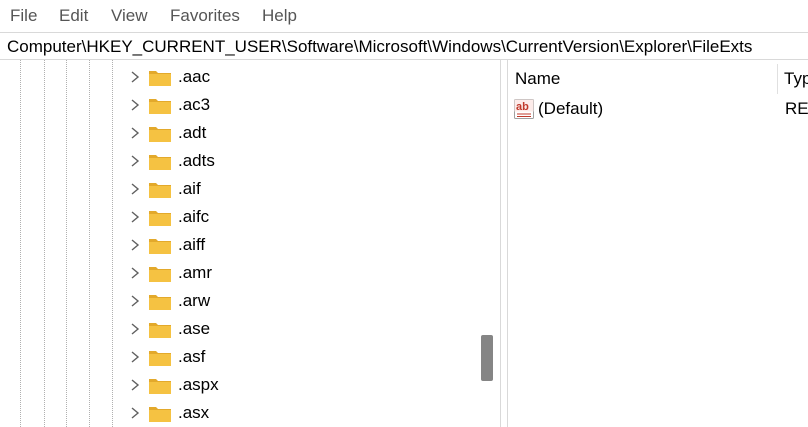 The image size is (808, 427). Describe the element at coordinates (196, 160) in the screenshot. I see `tree-item-label: .adts` at that location.